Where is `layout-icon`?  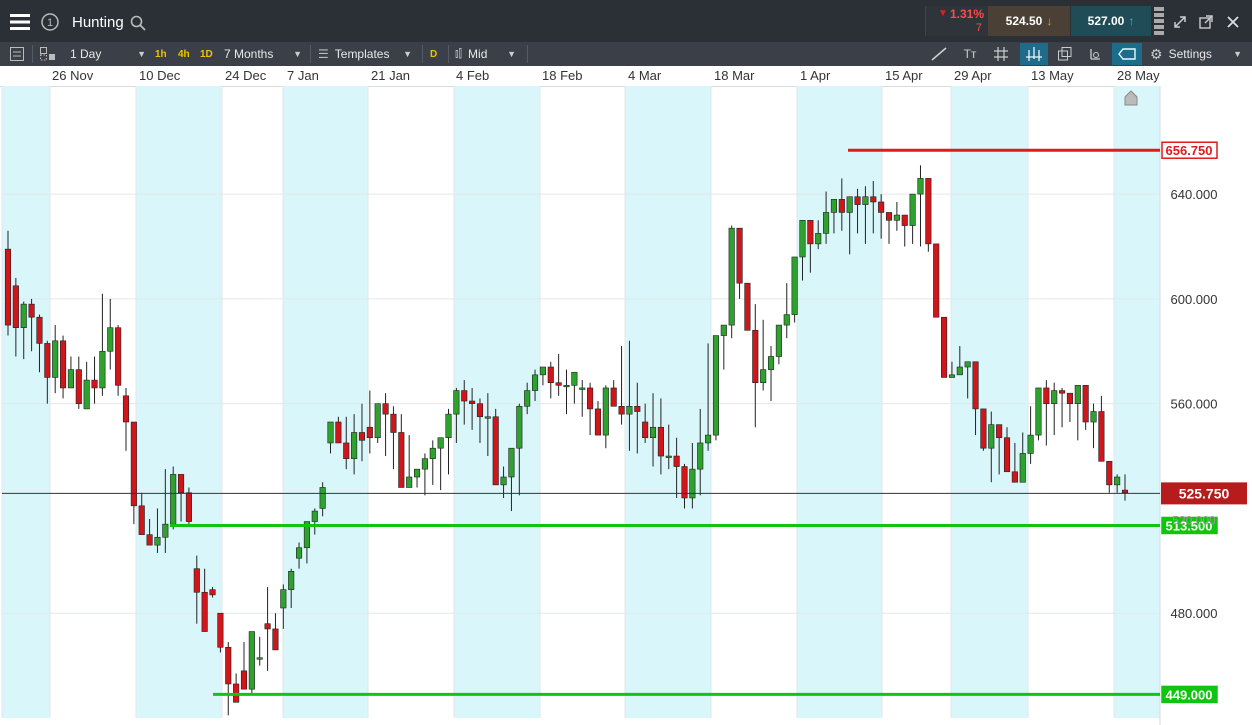 layout-icon is located at coordinates (48, 54).